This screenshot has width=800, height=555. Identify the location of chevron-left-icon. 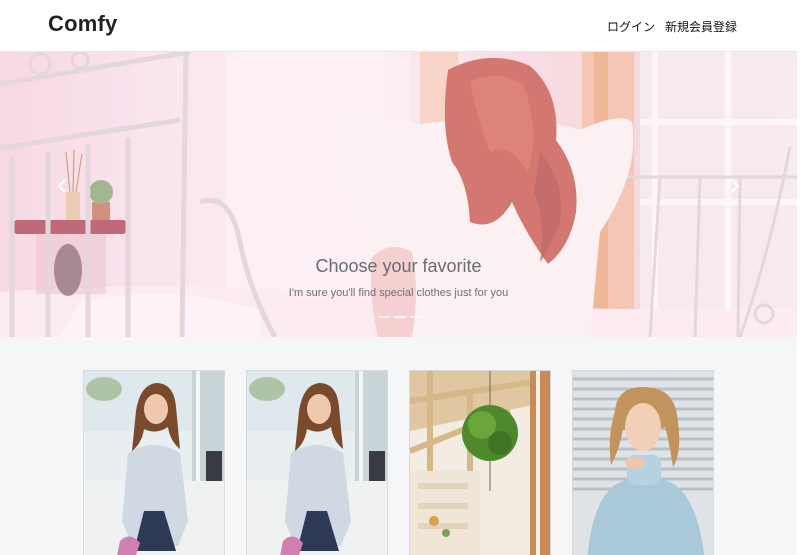
(61, 186).